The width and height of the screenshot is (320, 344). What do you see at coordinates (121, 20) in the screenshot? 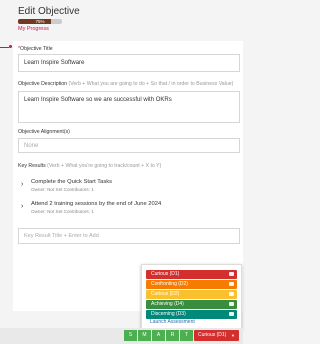
I see `header: Edit Objective 75% My Progress` at bounding box center [121, 20].